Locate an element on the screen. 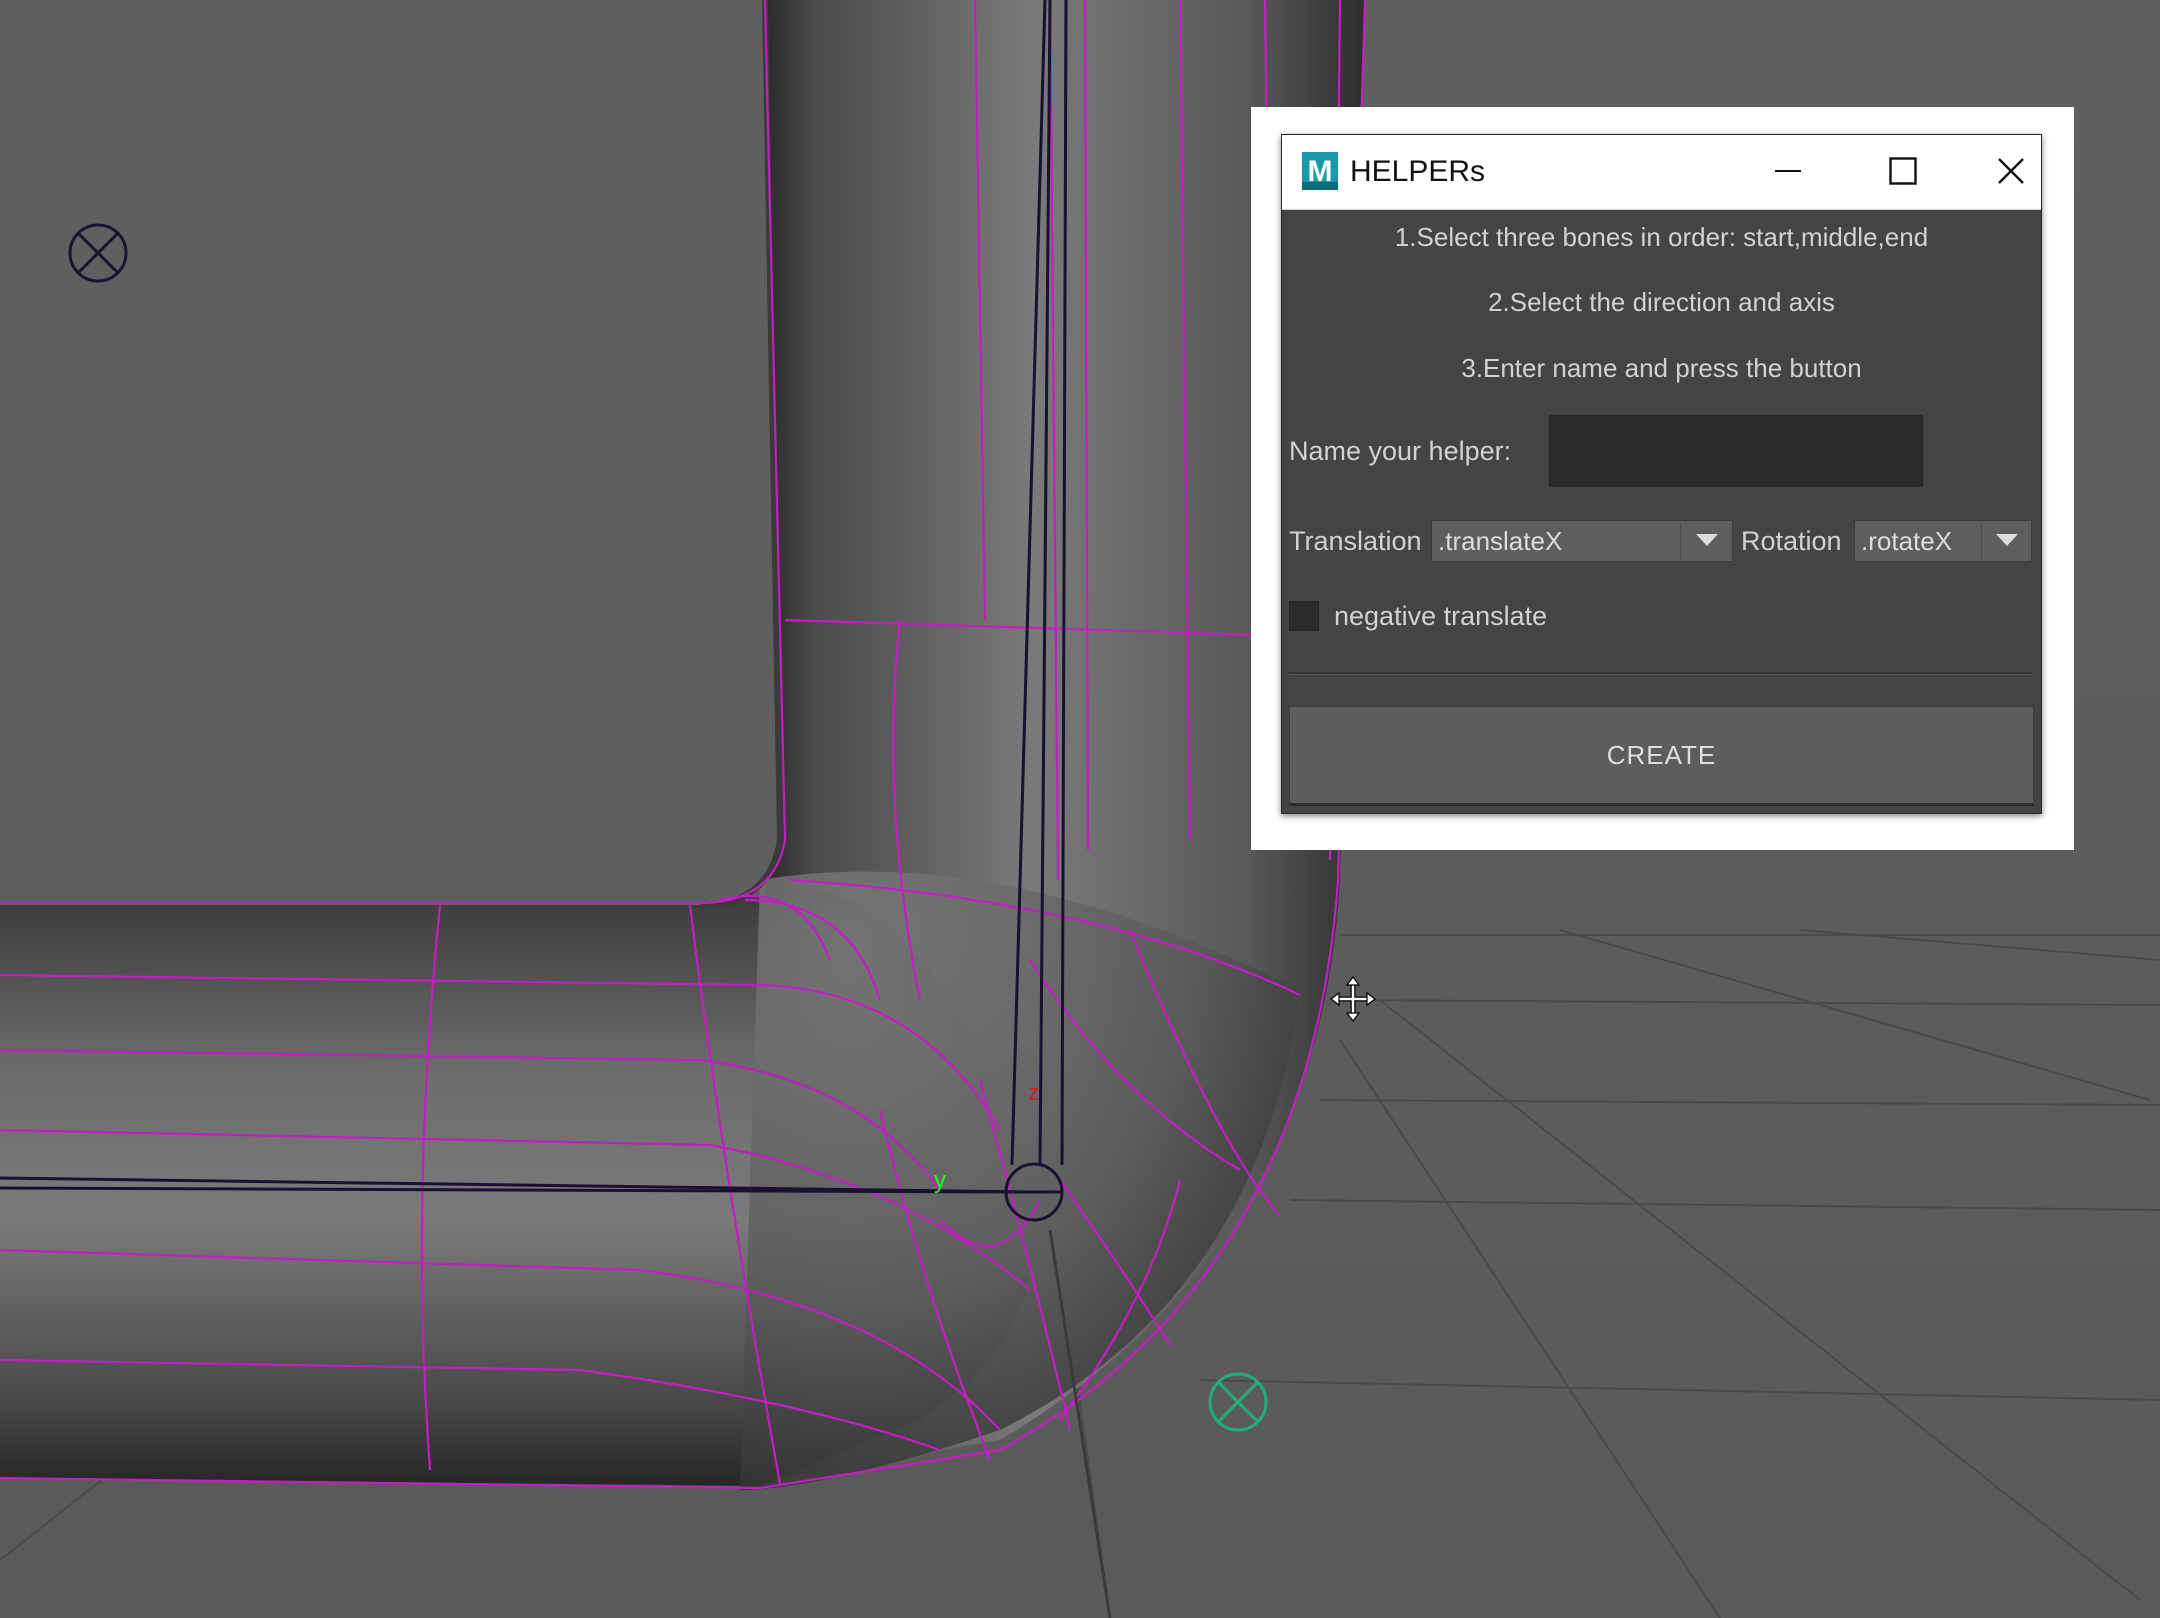 Image resolution: width=2160 pixels, height=1618 pixels. maximize-icon is located at coordinates (1903, 171).